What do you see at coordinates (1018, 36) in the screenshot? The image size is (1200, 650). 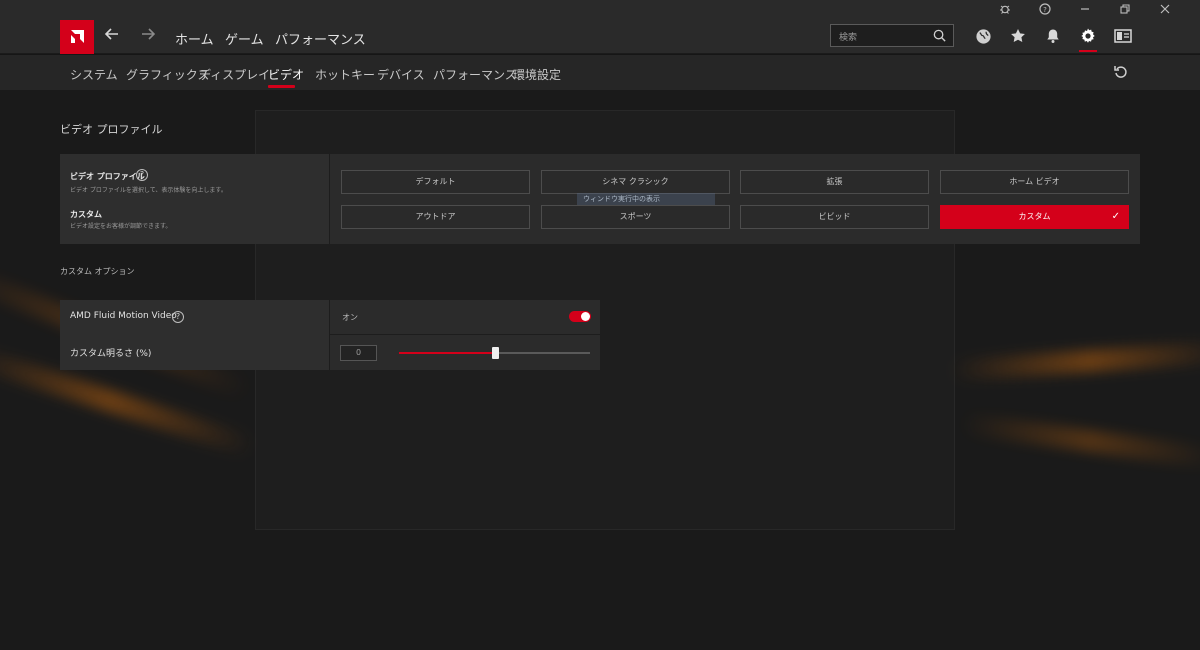 I see `favorites-star-icon` at bounding box center [1018, 36].